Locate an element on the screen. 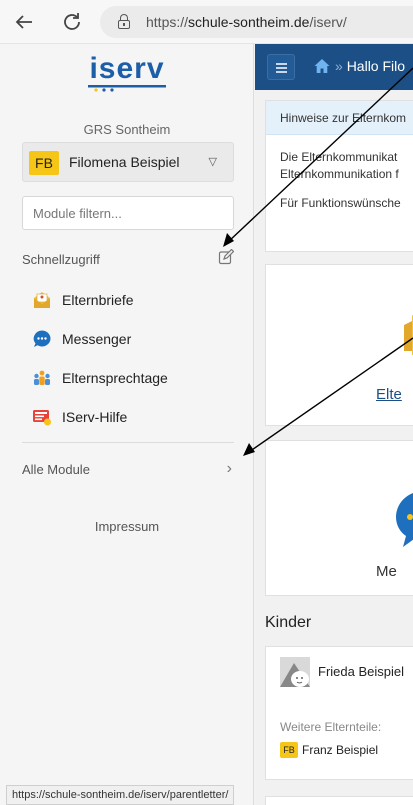  sidebar-item-label: Elternbriefe is located at coordinates (98, 300).